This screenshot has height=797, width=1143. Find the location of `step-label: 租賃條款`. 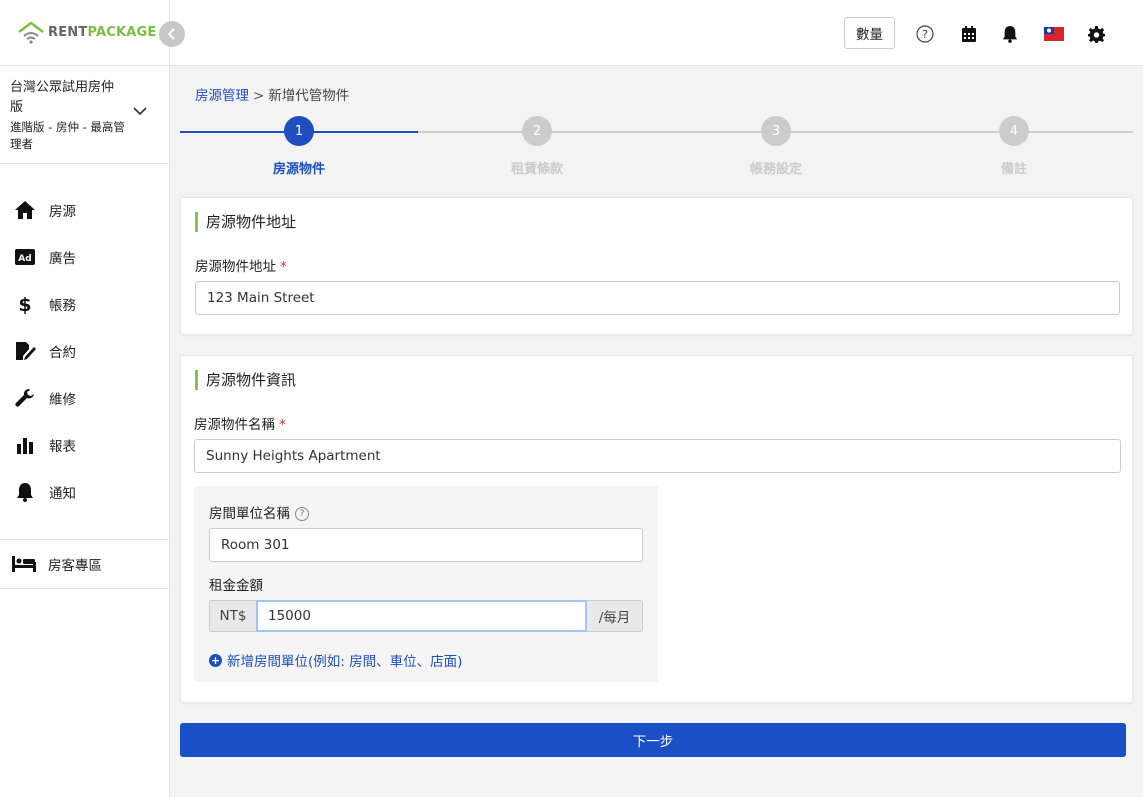

step-label: 租賃條款 is located at coordinates (536, 169).